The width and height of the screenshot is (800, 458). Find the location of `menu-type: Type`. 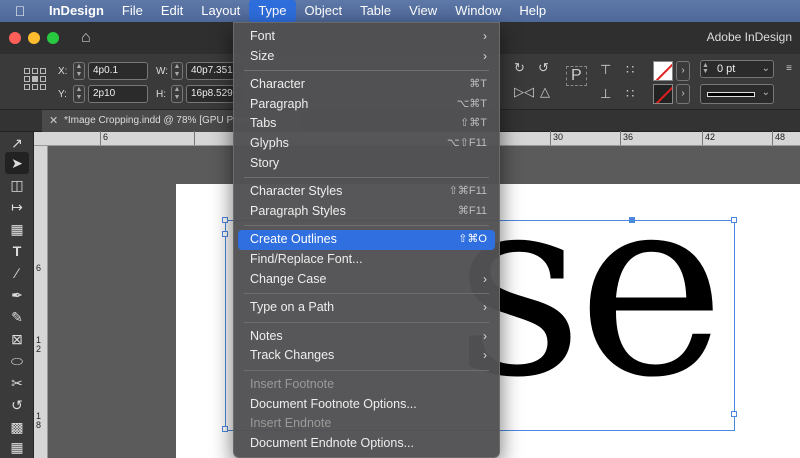

menu-type: Type is located at coordinates (272, 11).